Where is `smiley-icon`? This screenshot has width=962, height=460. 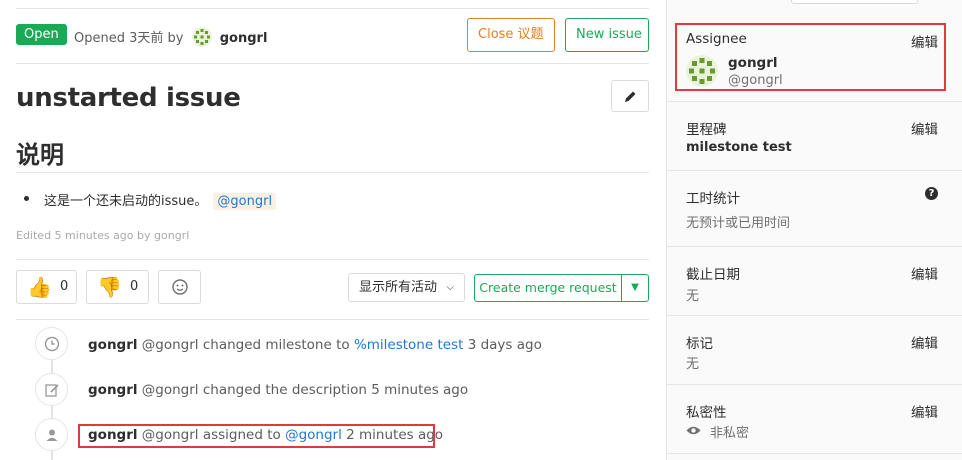 smiley-icon is located at coordinates (180, 287).